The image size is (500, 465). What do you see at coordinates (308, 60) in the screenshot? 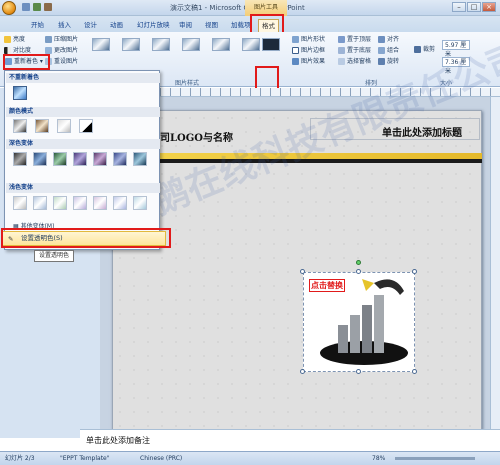
I see `picture-effects-button: 图片效果` at bounding box center [308, 60].